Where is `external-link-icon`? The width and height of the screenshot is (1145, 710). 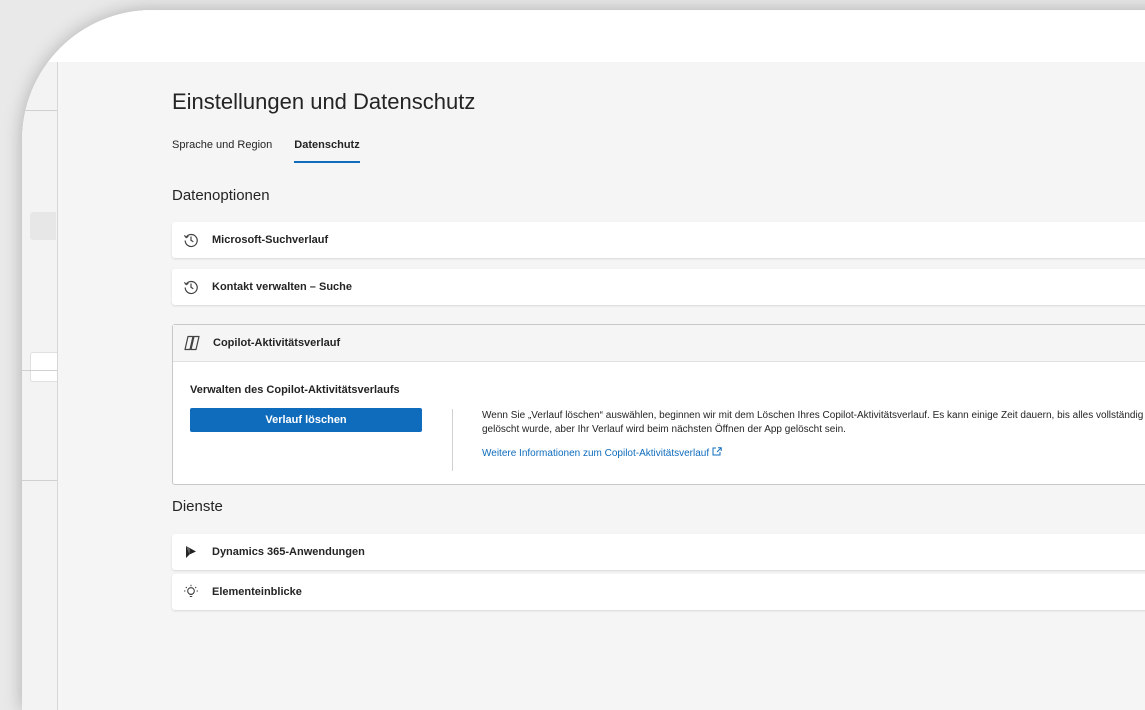 external-link-icon is located at coordinates (717, 453).